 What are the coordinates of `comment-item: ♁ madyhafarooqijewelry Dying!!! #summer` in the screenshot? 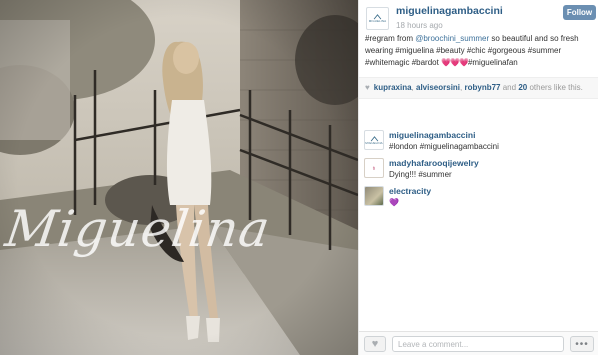 It's located at (478, 167).